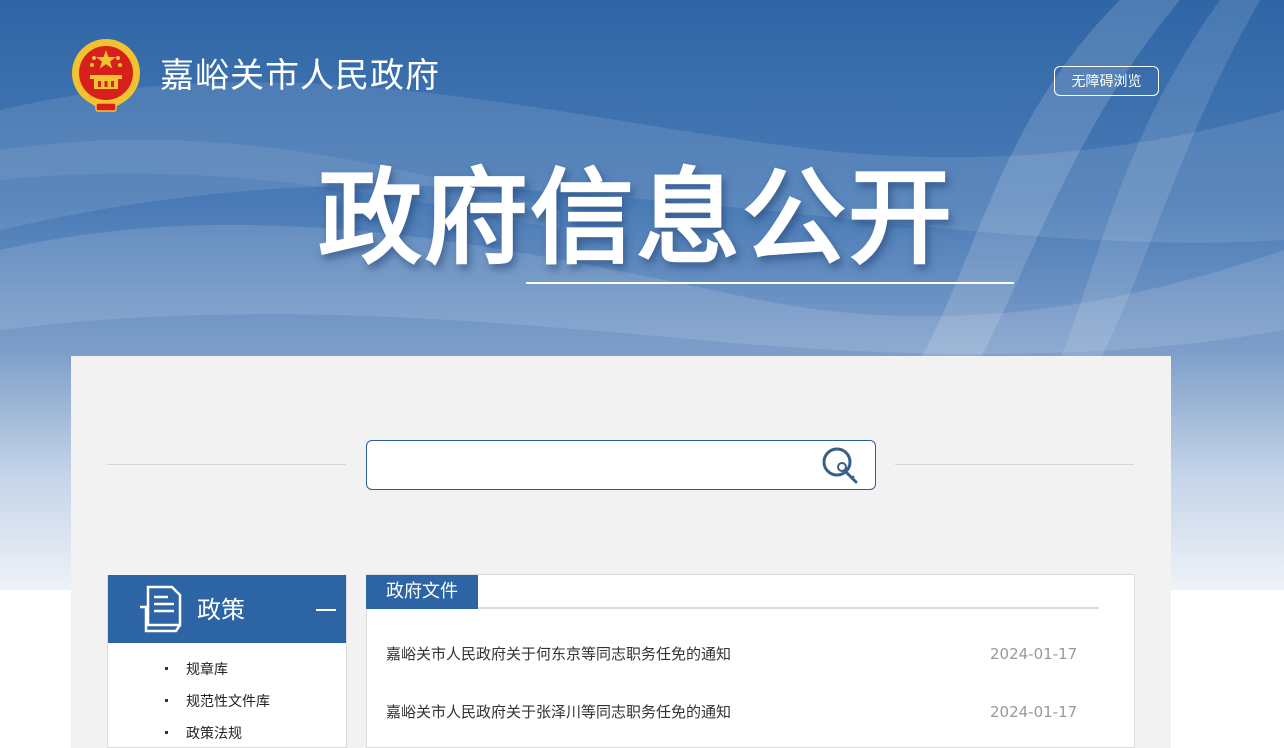  I want to click on document-icon, so click(161, 609).